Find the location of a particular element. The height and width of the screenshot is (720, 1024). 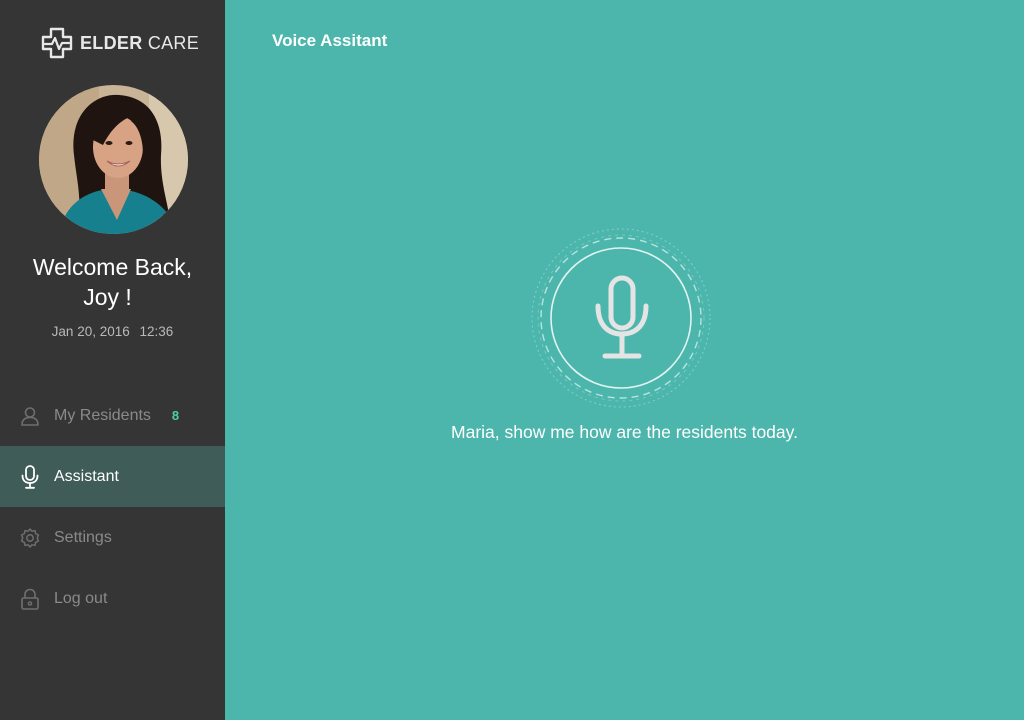

page-title: Voice Assitant is located at coordinates (330, 40).